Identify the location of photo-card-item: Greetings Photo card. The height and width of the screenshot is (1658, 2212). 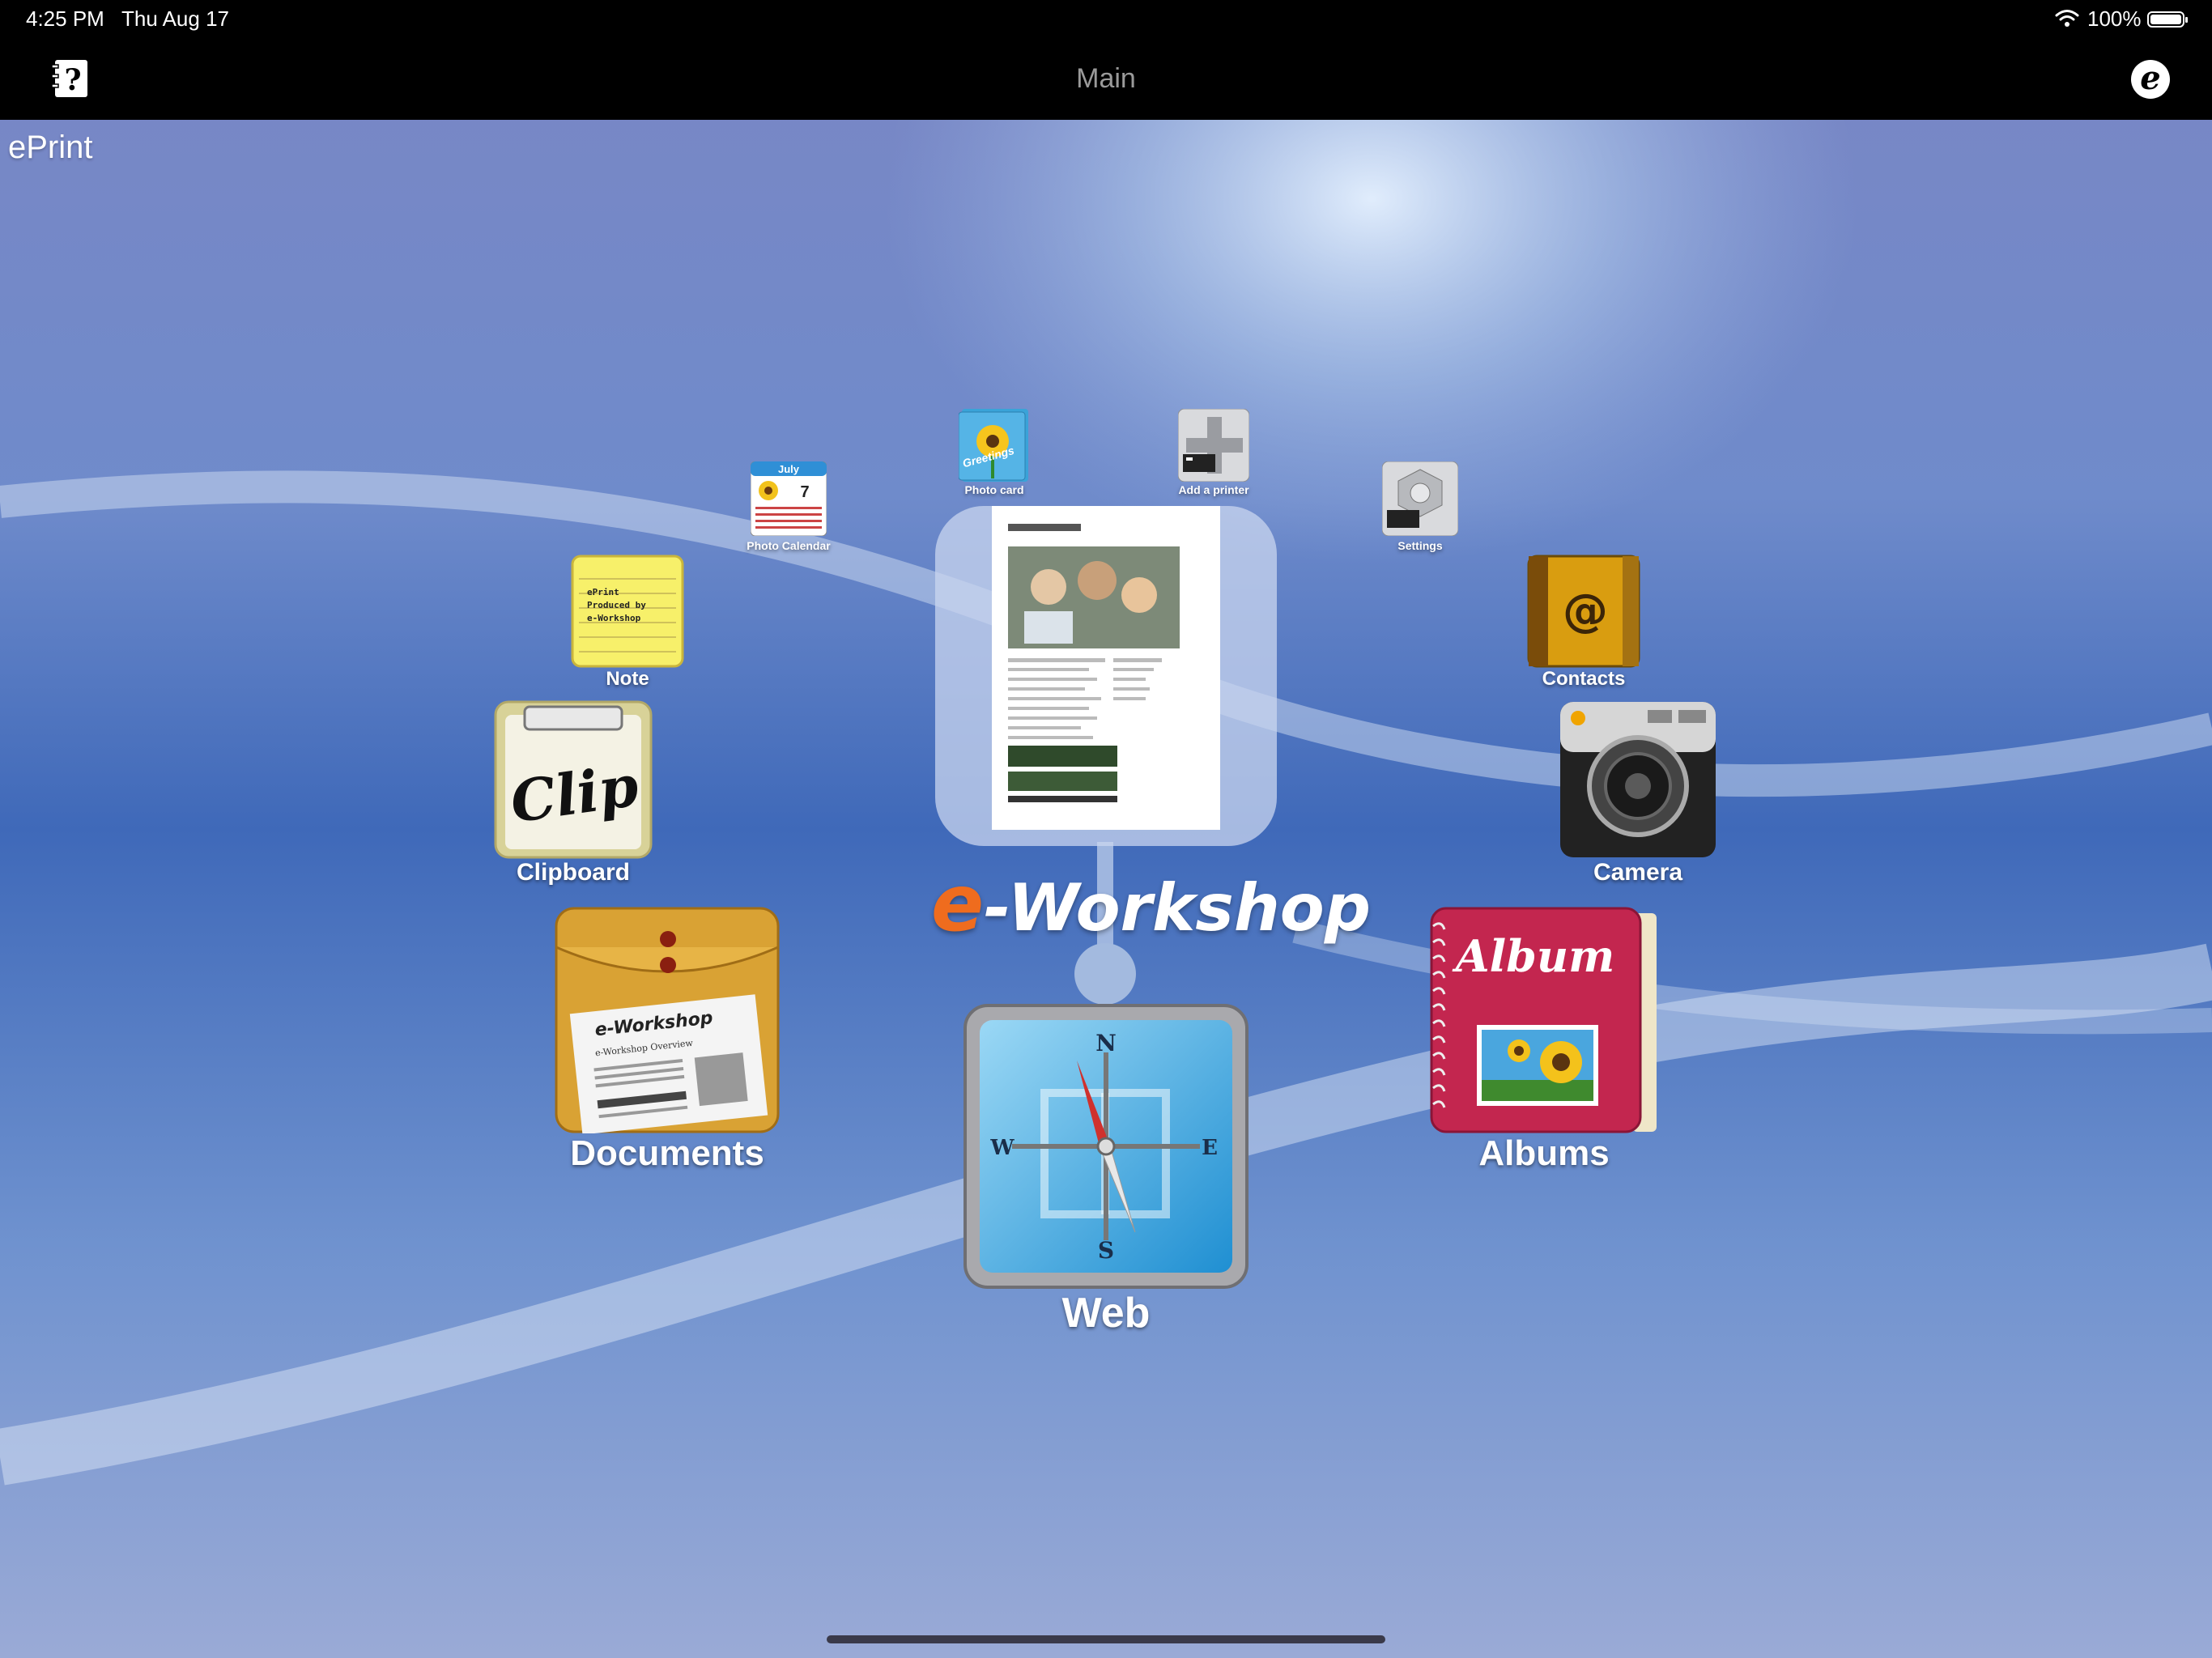
(995, 452).